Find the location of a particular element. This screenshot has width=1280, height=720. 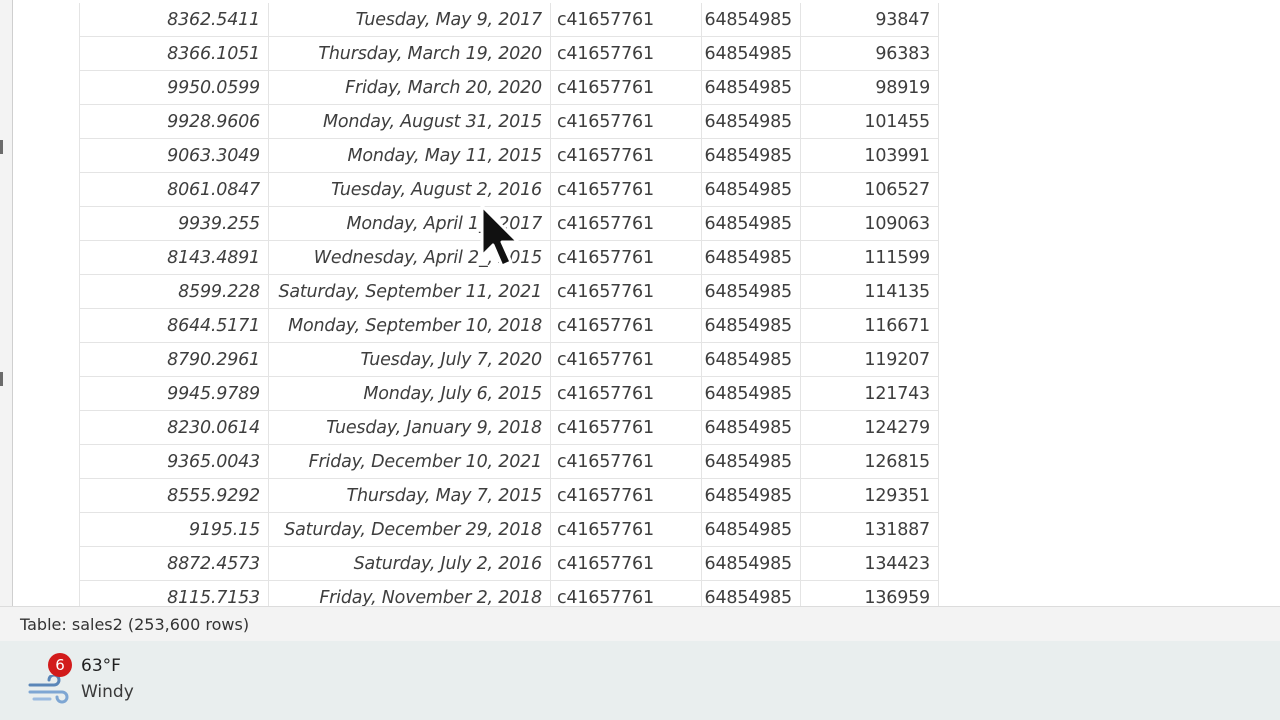

table-cell: 9928.9606 is located at coordinates (174, 121).